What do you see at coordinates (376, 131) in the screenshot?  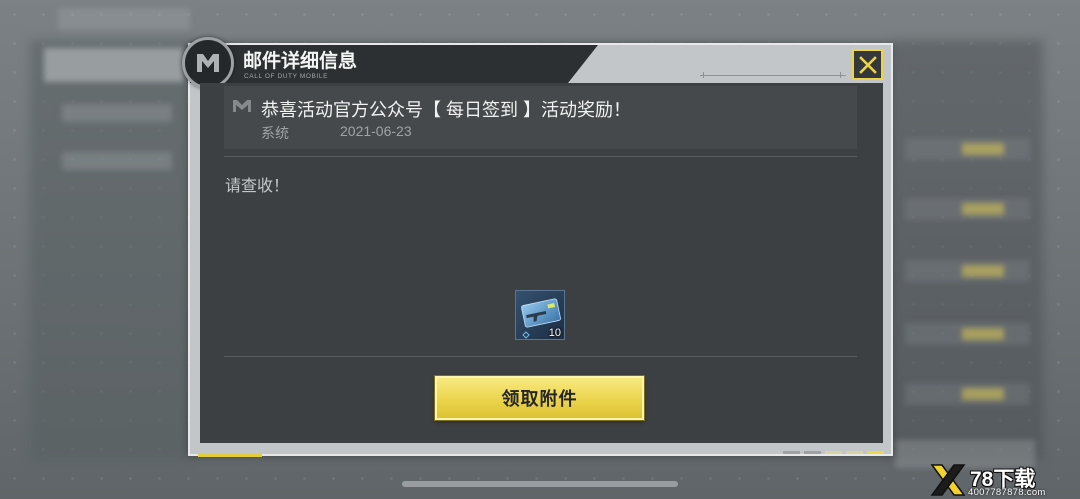 I see `mail-date: 2021-06-23` at bounding box center [376, 131].